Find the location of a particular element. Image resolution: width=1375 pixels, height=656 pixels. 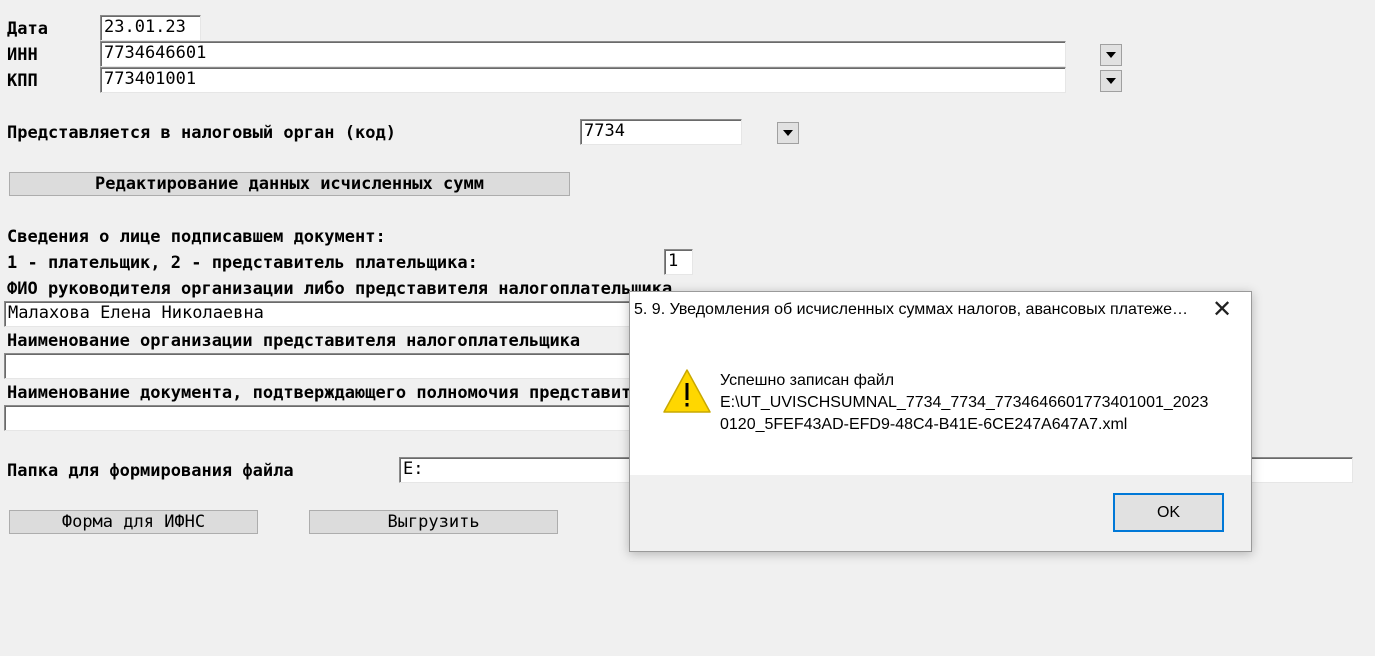

signer-type-input: 1 is located at coordinates (678, 262).